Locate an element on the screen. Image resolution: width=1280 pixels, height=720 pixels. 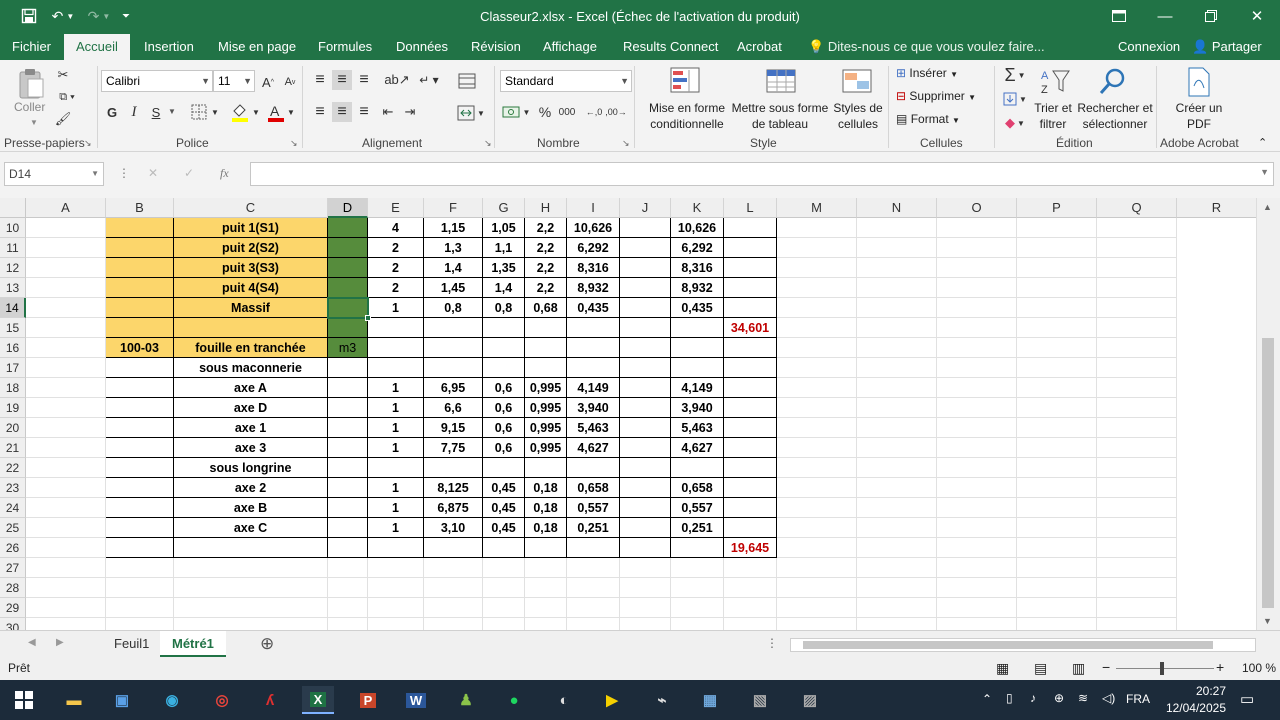
cell-n11 is located at coordinates (897, 248).